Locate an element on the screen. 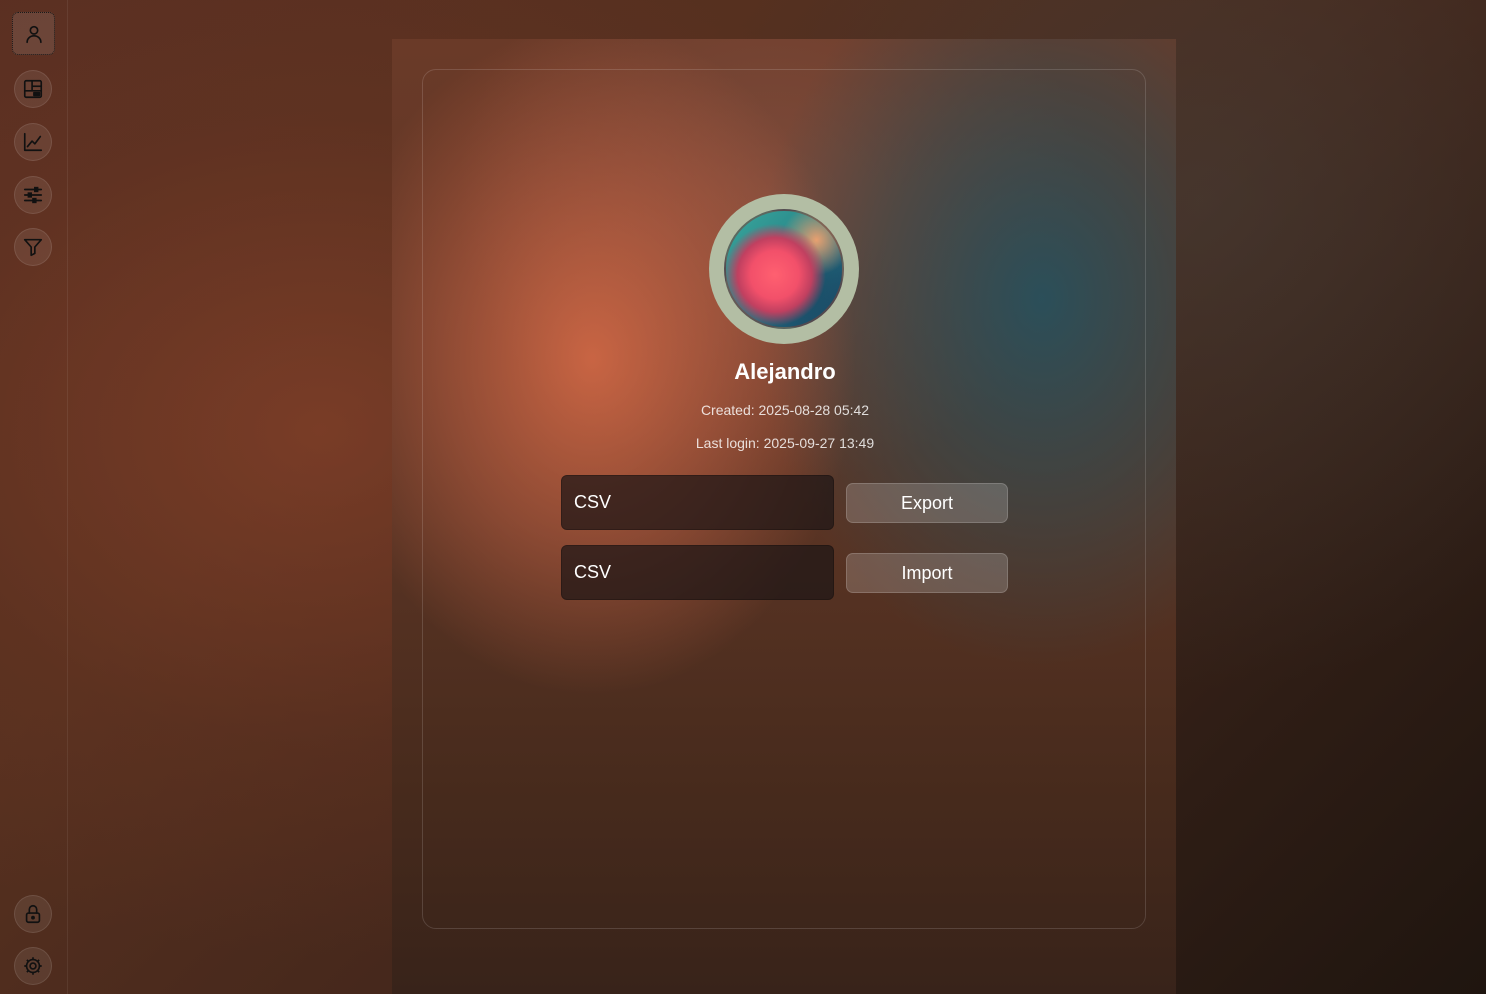  created-timestamp: Created: 2025-08-28 05:42 is located at coordinates (785, 410).